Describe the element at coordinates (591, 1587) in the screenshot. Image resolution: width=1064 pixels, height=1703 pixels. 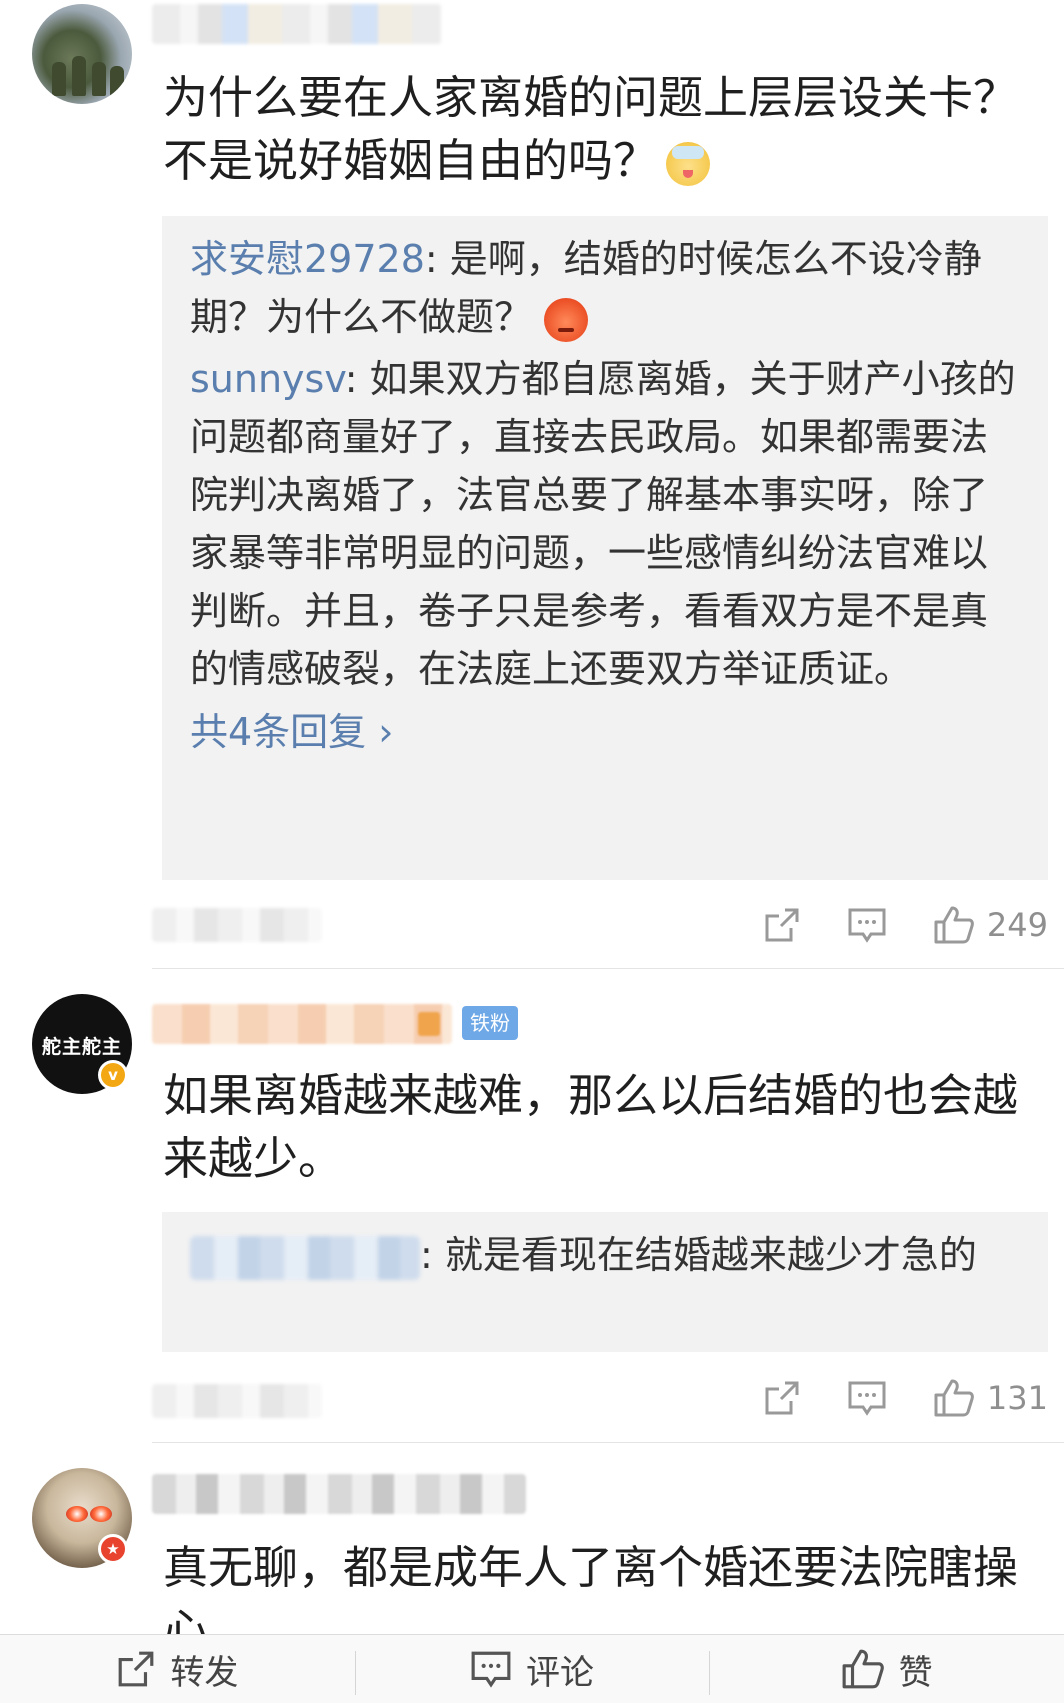
I see `comment-text: 真无聊，都是成年人了离个婚还要法院瞎操心` at that location.